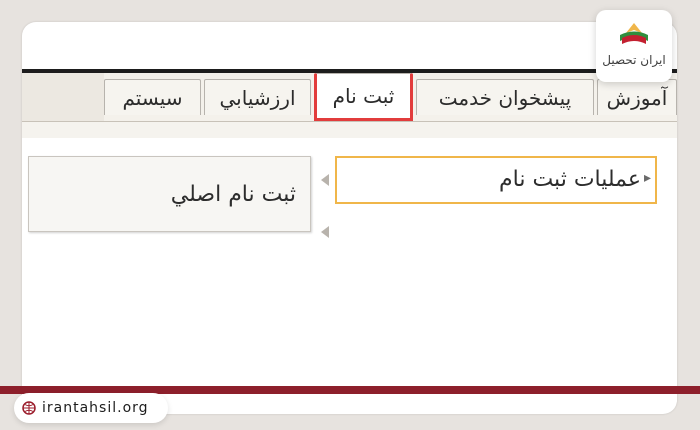  I want to click on tab-strip-spacer, so click(63, 97).